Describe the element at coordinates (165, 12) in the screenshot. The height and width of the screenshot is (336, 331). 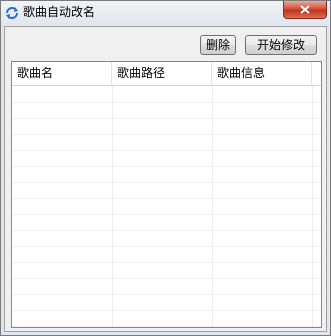
I see `title-bar: 歌曲自动改名` at that location.